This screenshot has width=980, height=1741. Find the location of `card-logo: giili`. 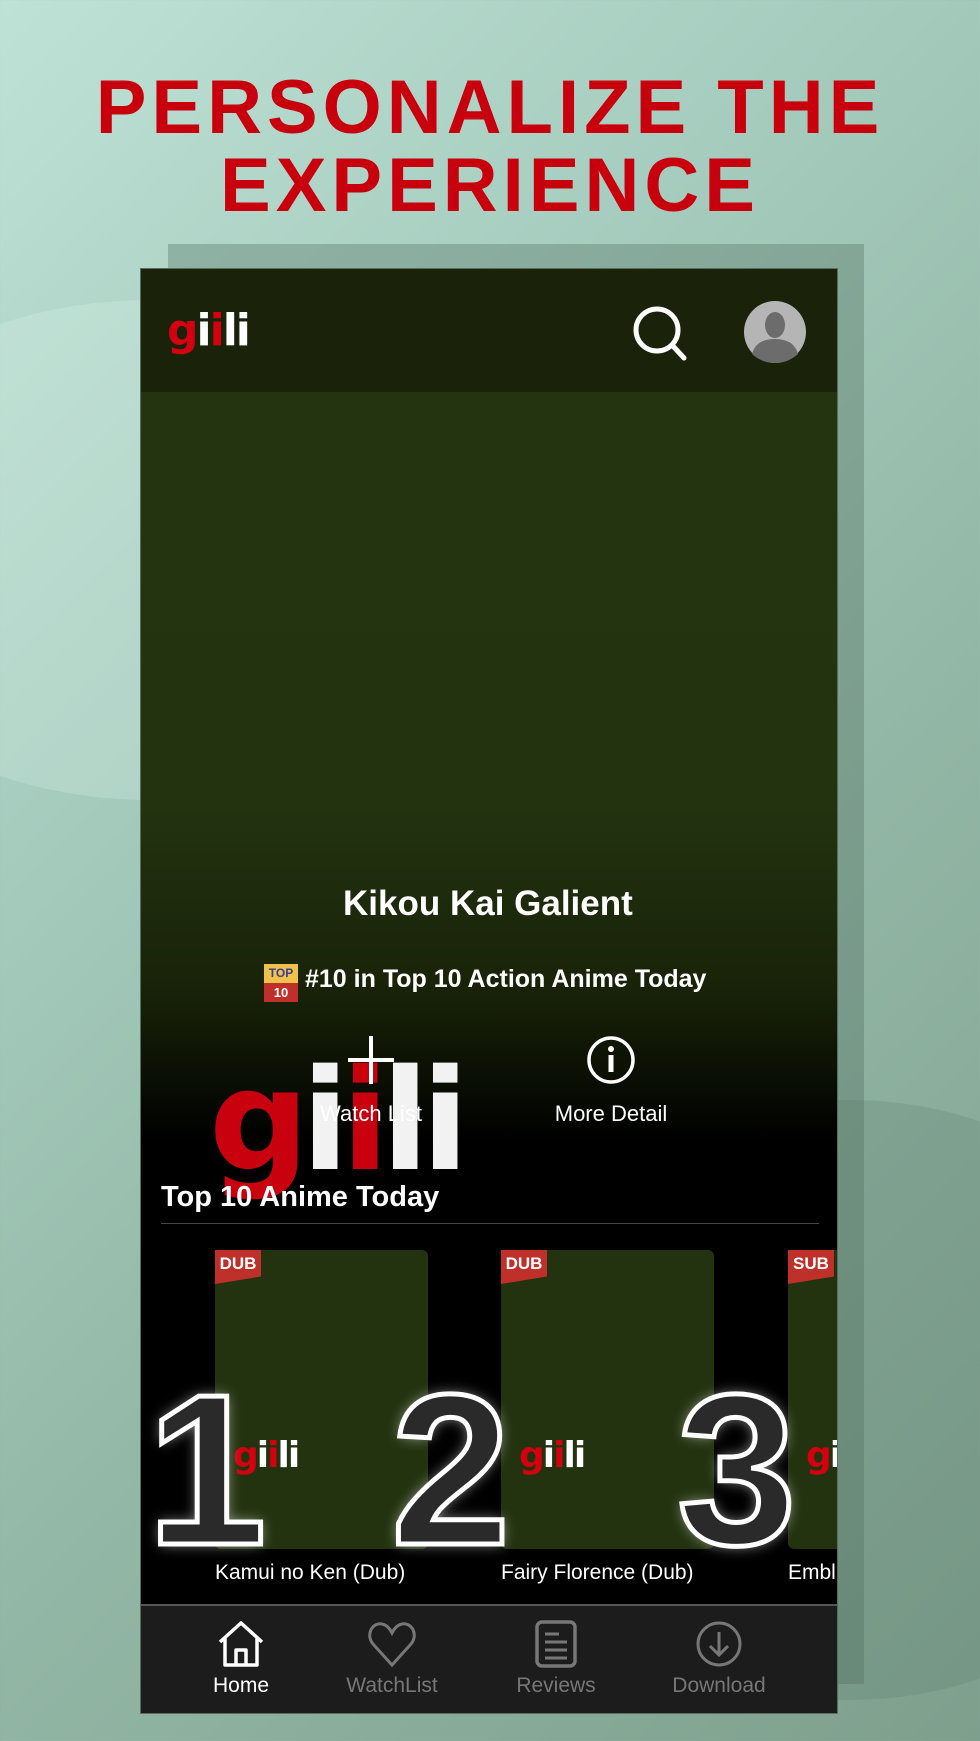

card-logo: giili is located at coordinates (552, 1455).